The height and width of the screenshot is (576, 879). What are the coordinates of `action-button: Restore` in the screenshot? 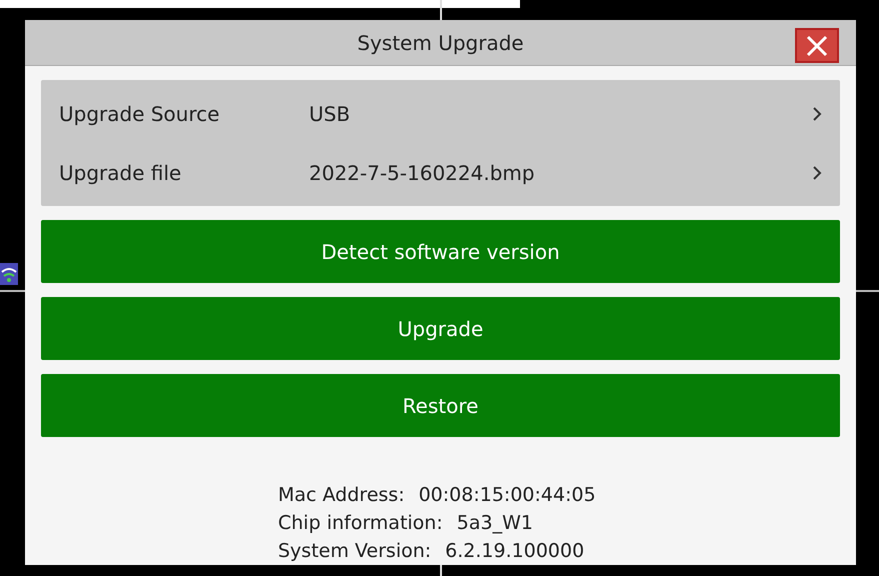 It's located at (440, 405).